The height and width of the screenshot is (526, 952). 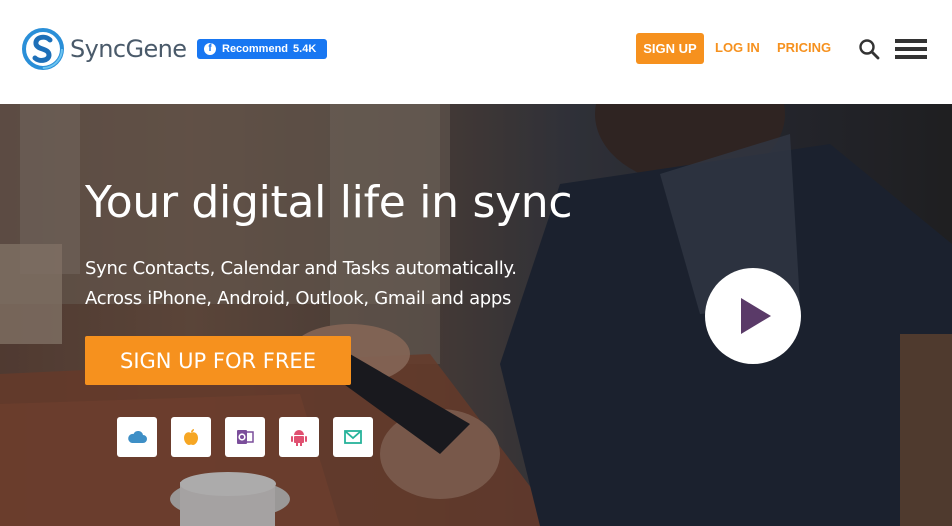 I want to click on facebook-icon: f, so click(x=210, y=49).